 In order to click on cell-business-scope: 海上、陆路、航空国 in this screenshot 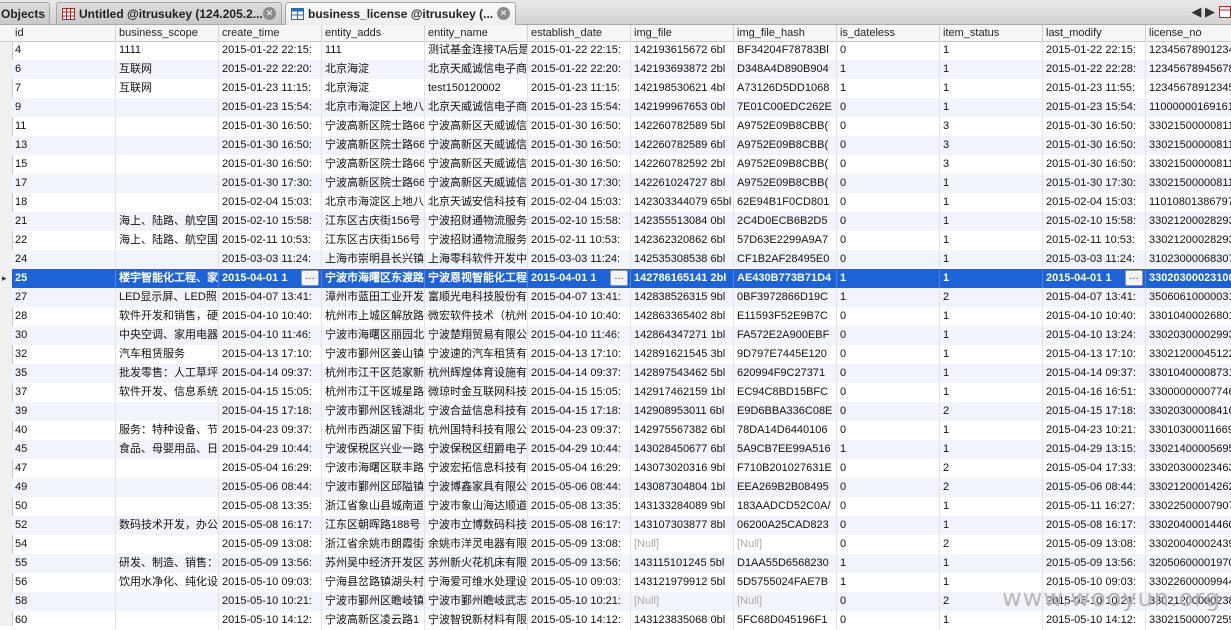, I will do `click(167, 221)`.